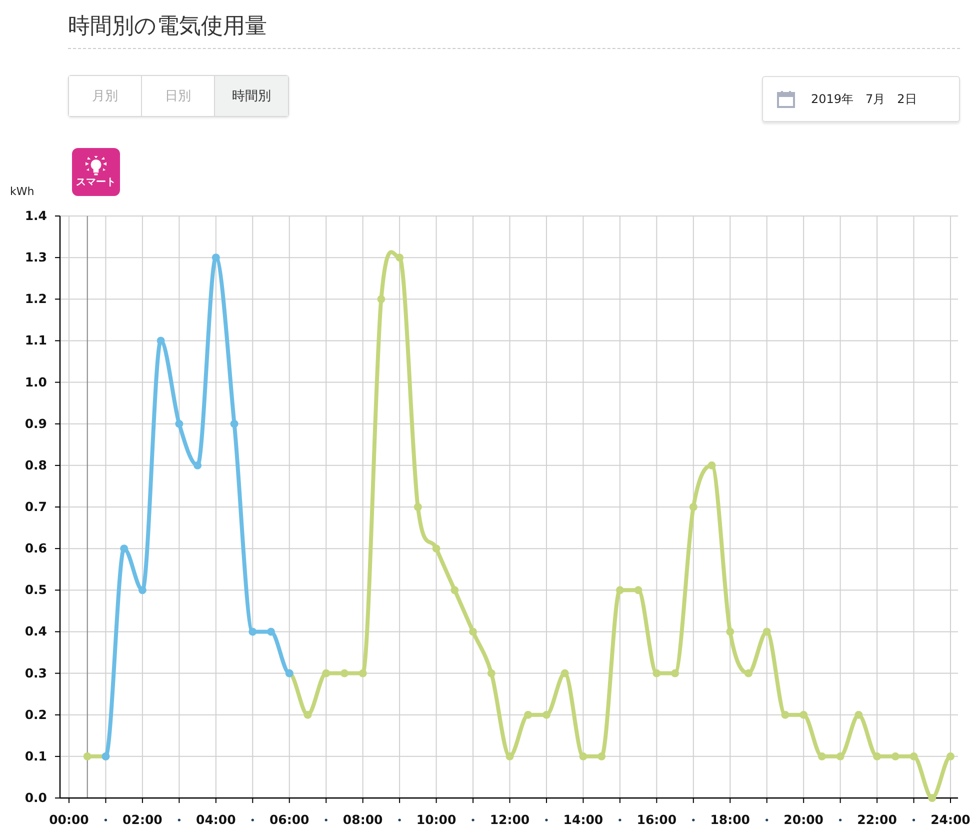 This screenshot has height=834, width=978. What do you see at coordinates (35, 340) in the screenshot?
I see `y-tick-label: 1.1` at bounding box center [35, 340].